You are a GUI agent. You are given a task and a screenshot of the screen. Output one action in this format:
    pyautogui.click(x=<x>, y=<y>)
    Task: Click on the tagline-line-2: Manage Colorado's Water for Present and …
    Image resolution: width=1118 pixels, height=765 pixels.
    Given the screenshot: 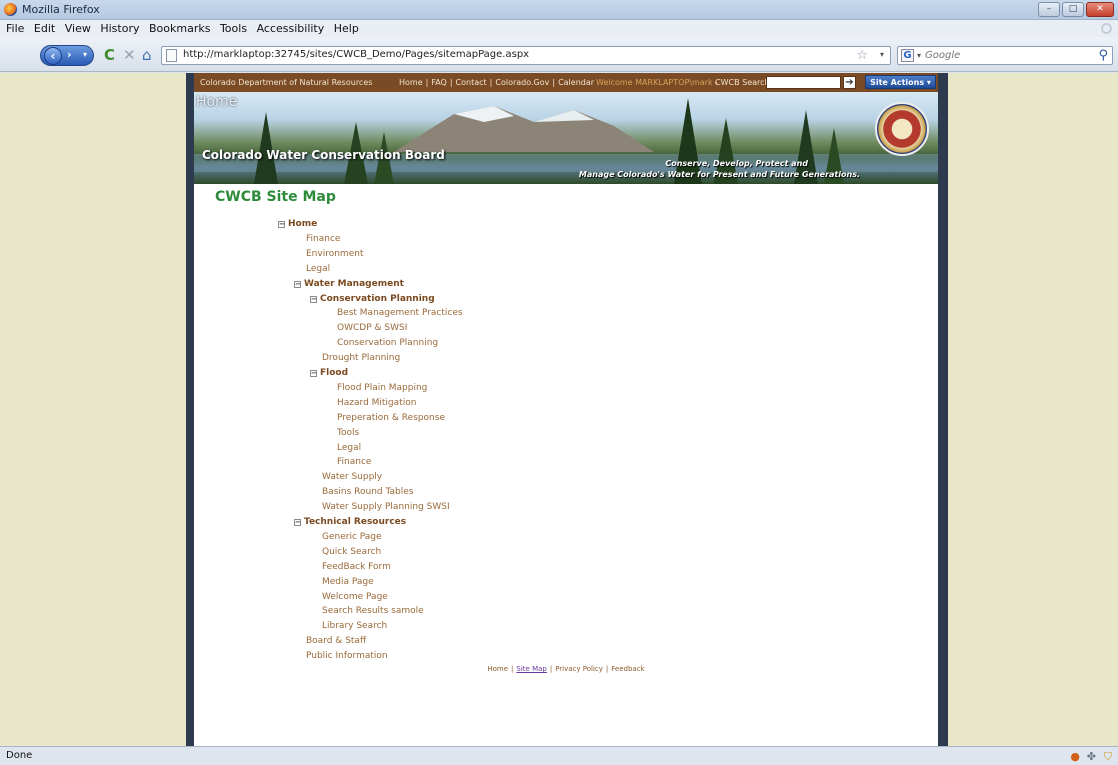 What is the action you would take?
    pyautogui.click(x=719, y=174)
    